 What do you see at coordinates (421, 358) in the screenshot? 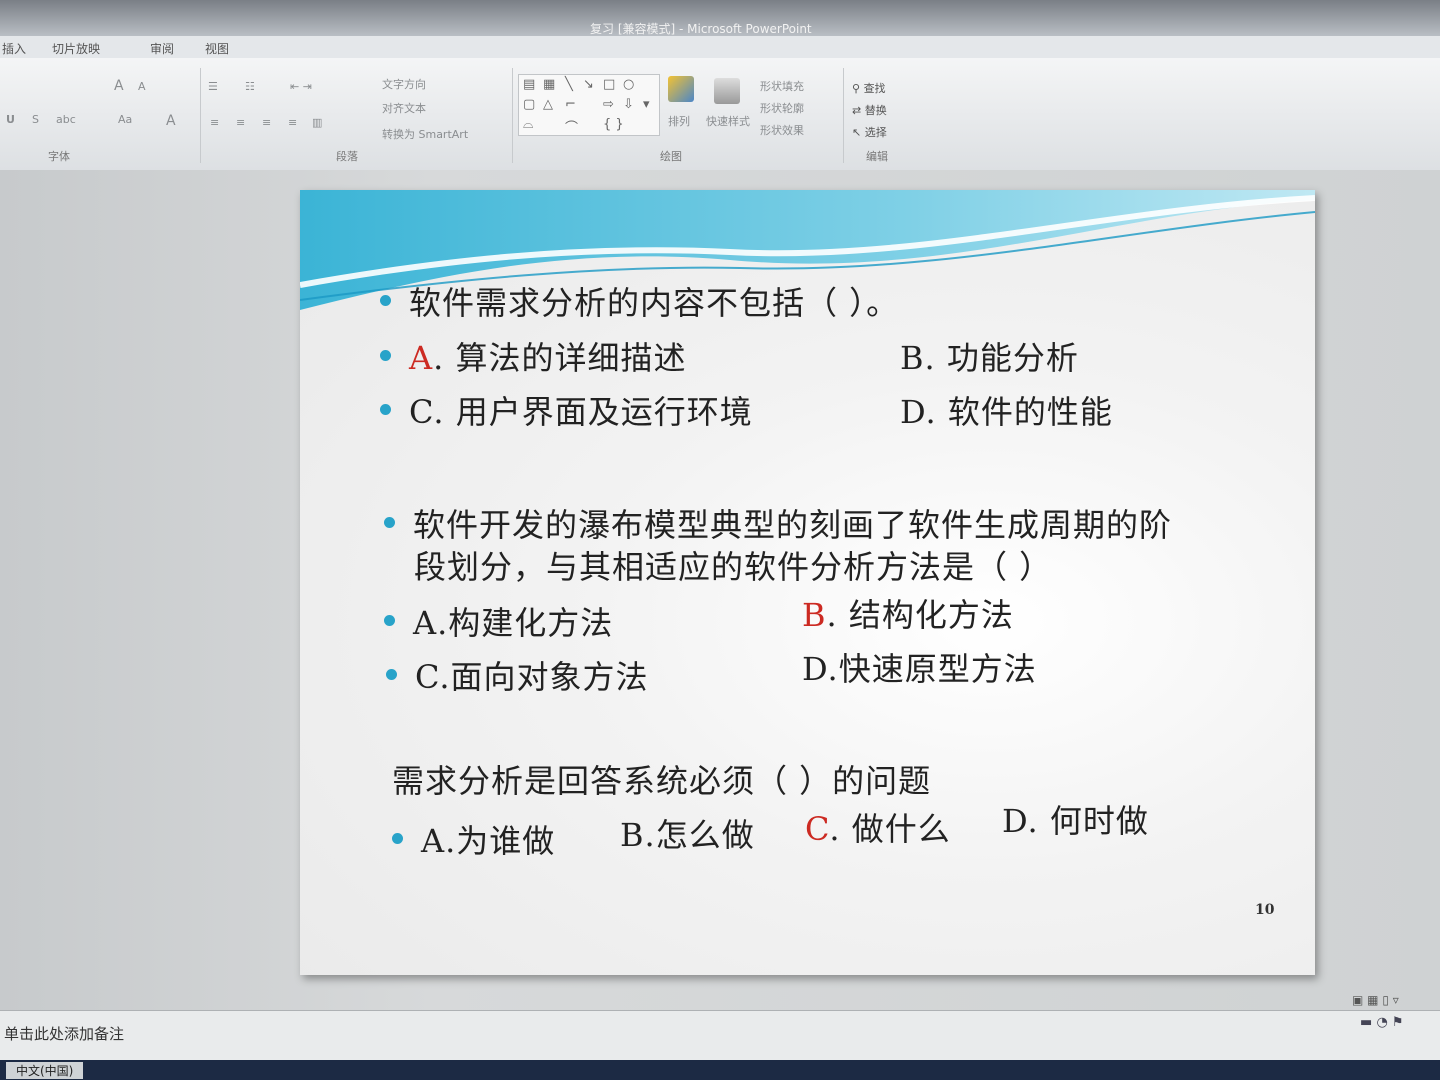
I see `q1-option-a-letter: A` at bounding box center [421, 358].